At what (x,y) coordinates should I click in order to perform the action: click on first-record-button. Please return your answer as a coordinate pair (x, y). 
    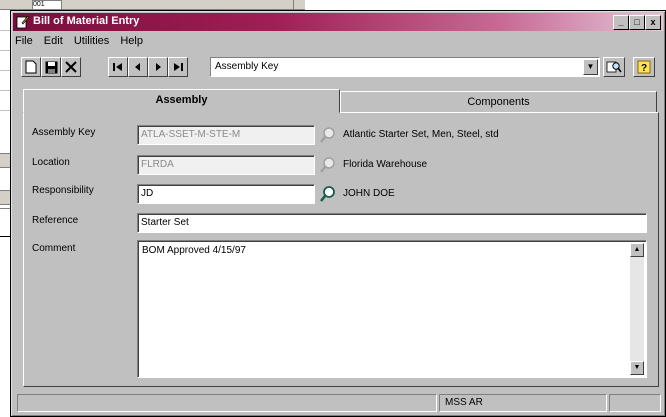
    Looking at the image, I should click on (118, 67).